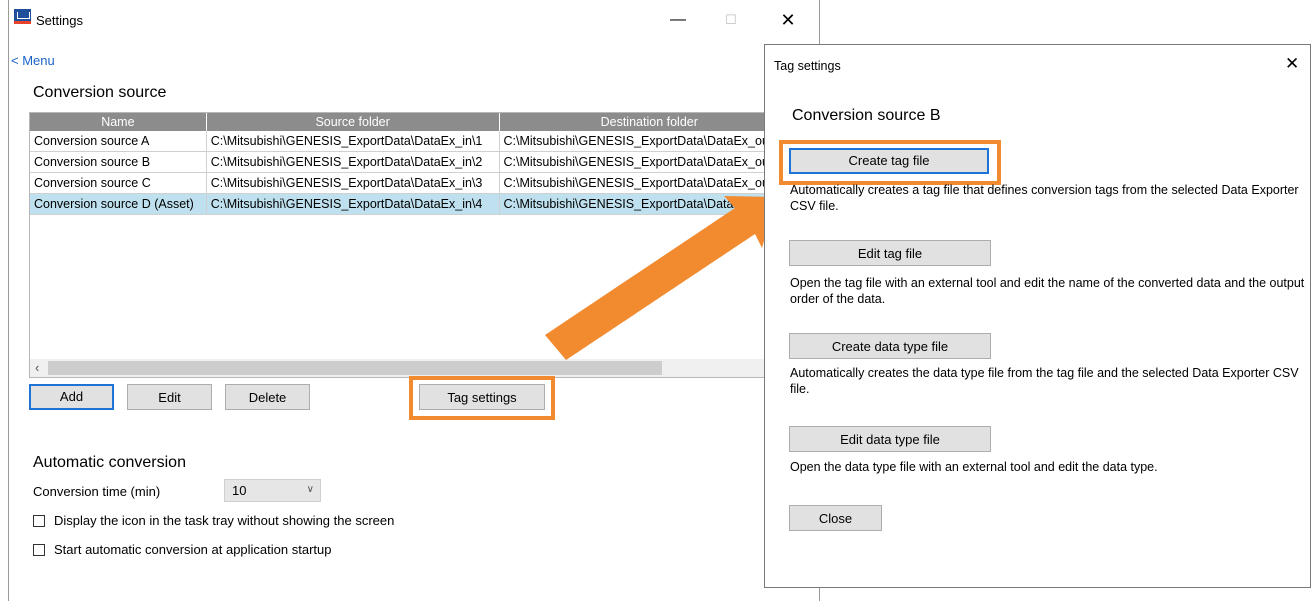 The height and width of the screenshot is (601, 1311). I want to click on dialog-heading: Conversion source B, so click(866, 115).